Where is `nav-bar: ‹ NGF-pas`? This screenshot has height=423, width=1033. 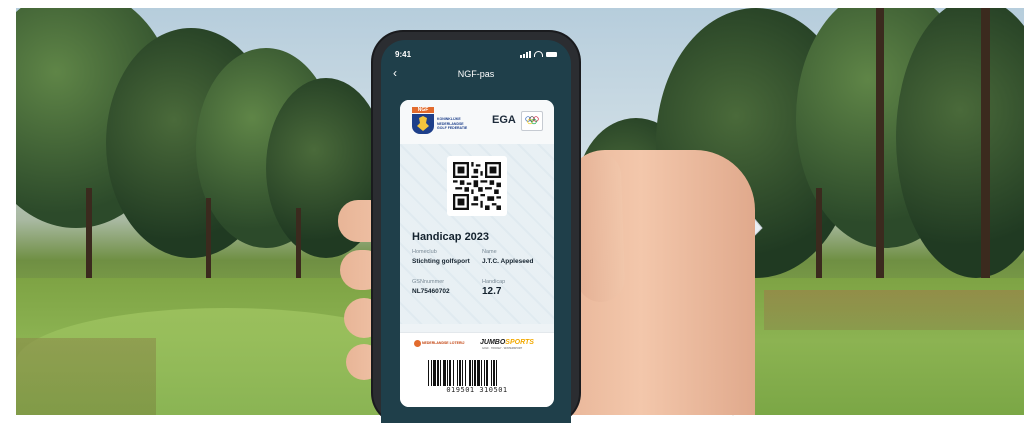
nav-bar: ‹ NGF-pas is located at coordinates (476, 74).